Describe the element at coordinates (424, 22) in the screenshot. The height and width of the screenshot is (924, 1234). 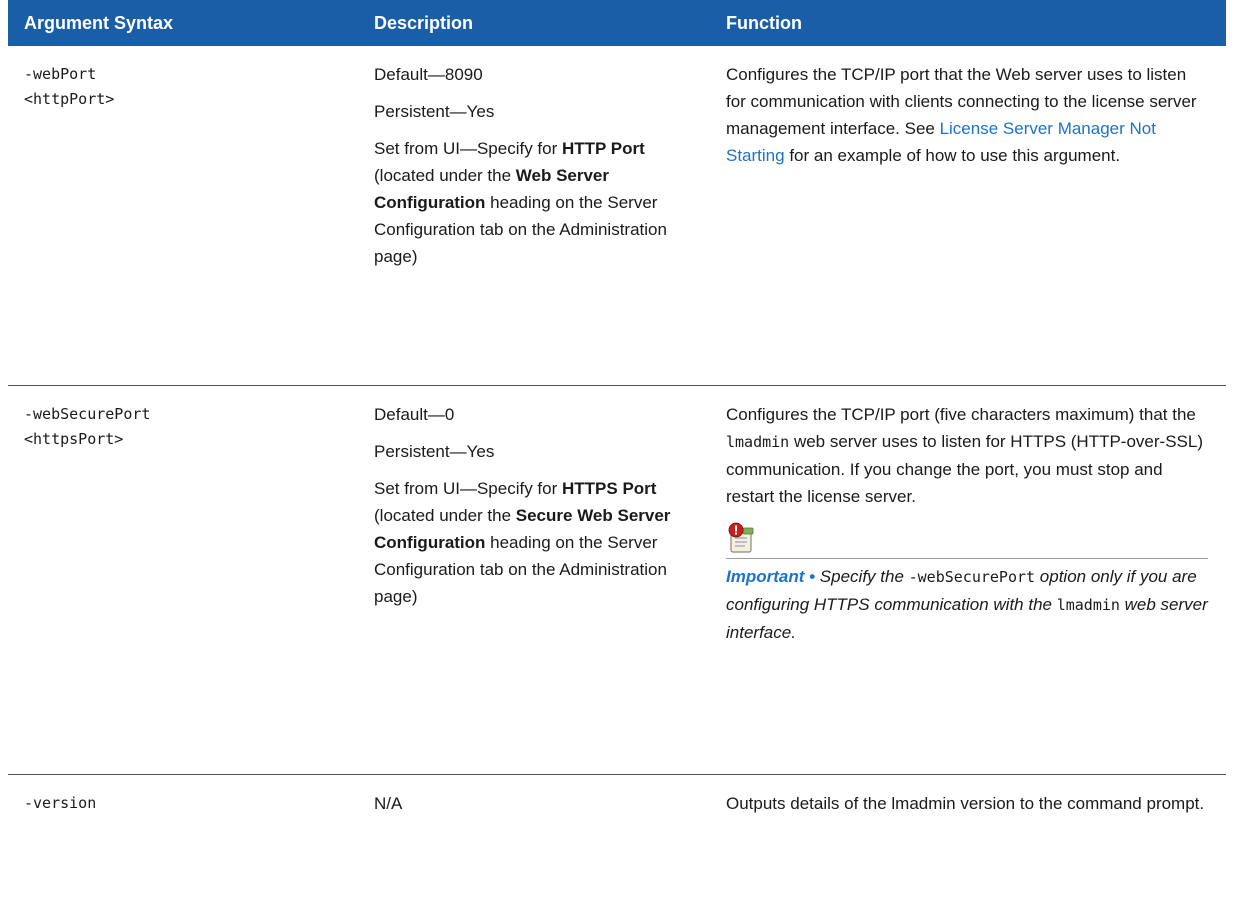
I see `header-description: Description` at that location.